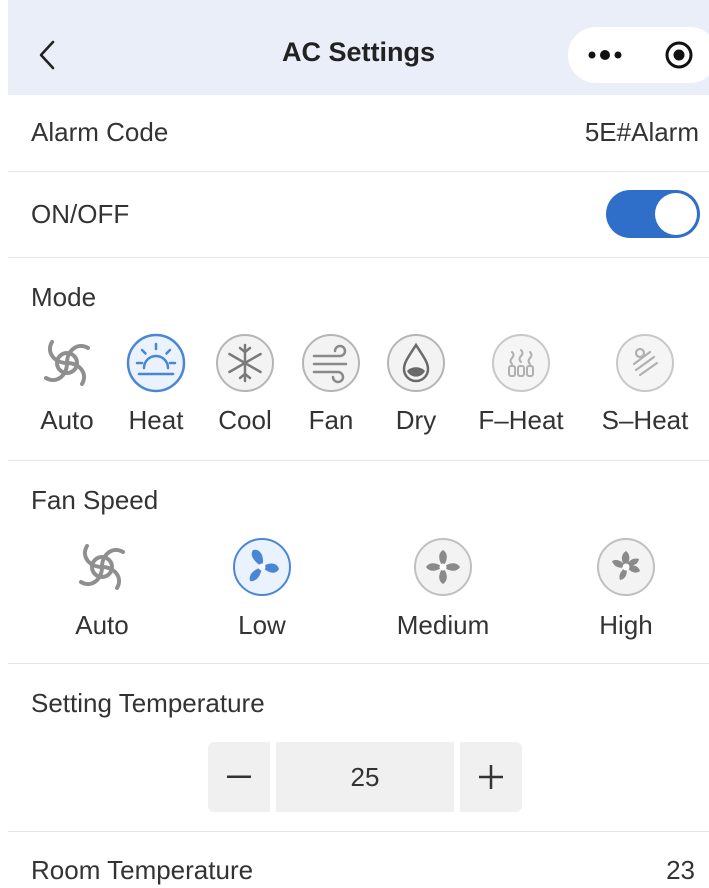  I want to click on fan-speed-option-auto: Auto, so click(102, 590).